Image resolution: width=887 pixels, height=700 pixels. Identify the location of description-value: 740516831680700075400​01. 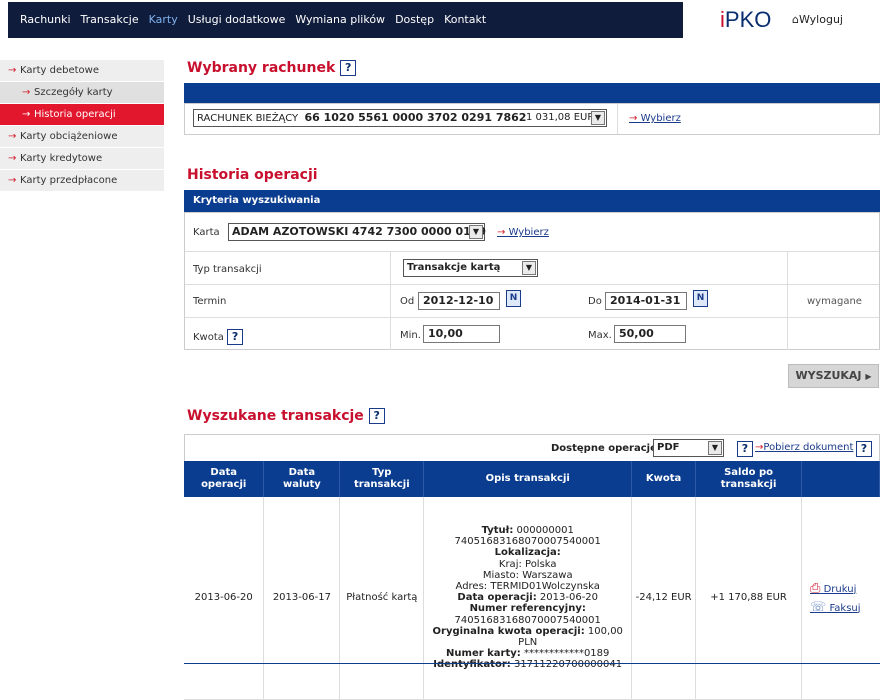
(527, 542).